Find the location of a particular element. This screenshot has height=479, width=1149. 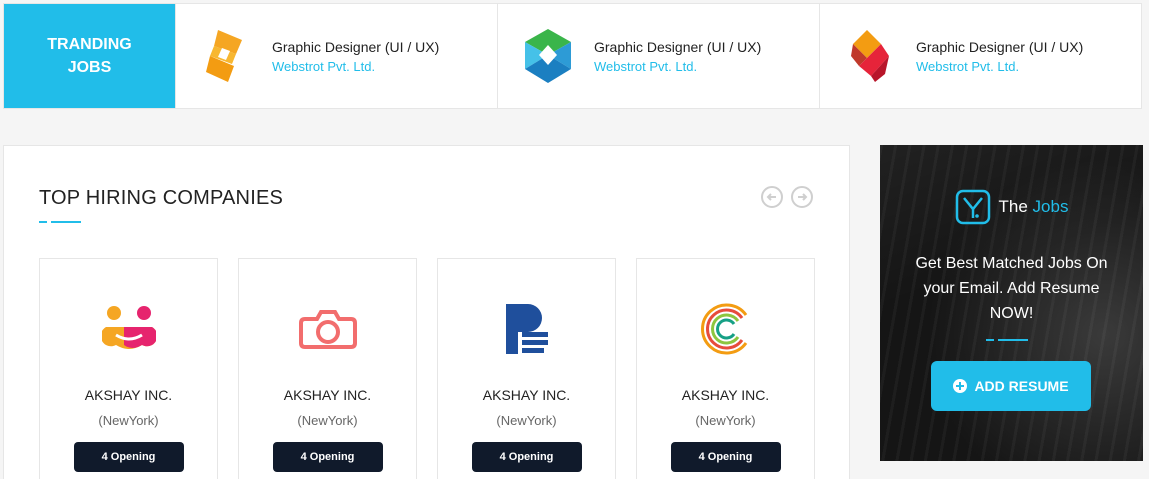

carousel-nav is located at coordinates (787, 197).